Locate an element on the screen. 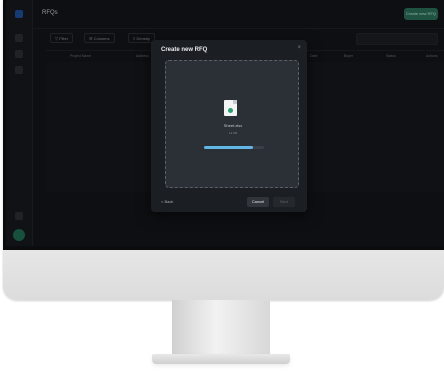 Image resolution: width=444 pixels, height=377 pixels. spreadsheet-file-icon is located at coordinates (230, 108).